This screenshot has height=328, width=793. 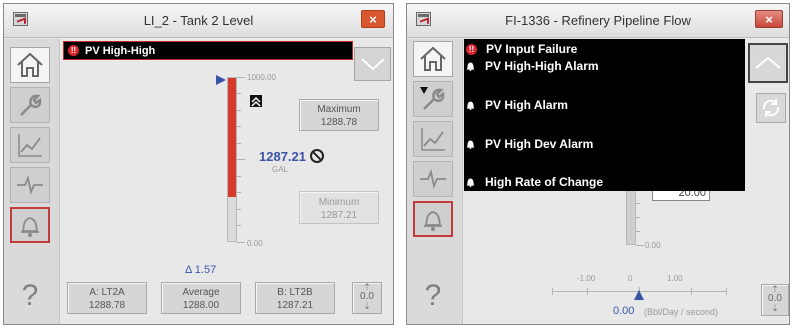 I want to click on collapse-alarms-button, so click(x=768, y=63).